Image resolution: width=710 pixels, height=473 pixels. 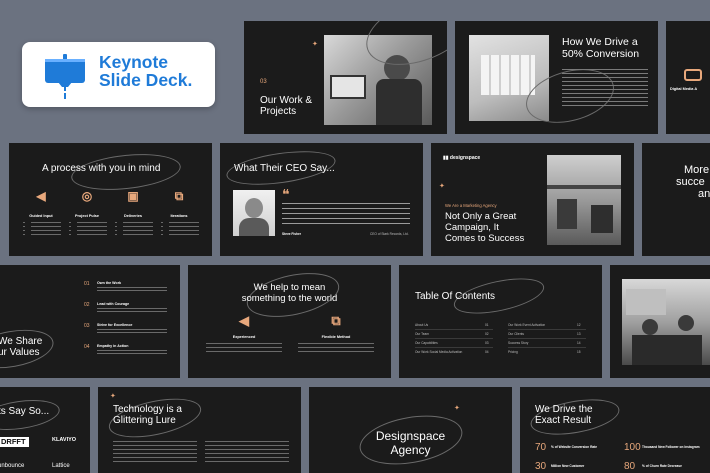 What do you see at coordinates (671, 447) in the screenshot?
I see `stat-label-2: Thousand New Follower on Instagram` at bounding box center [671, 447].